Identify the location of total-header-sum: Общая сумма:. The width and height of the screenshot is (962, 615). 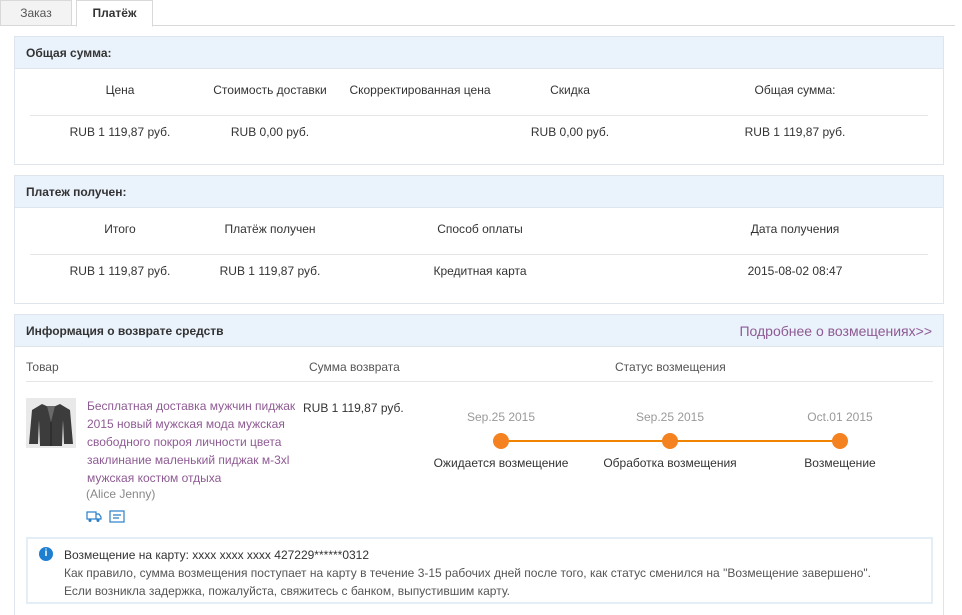
(795, 90).